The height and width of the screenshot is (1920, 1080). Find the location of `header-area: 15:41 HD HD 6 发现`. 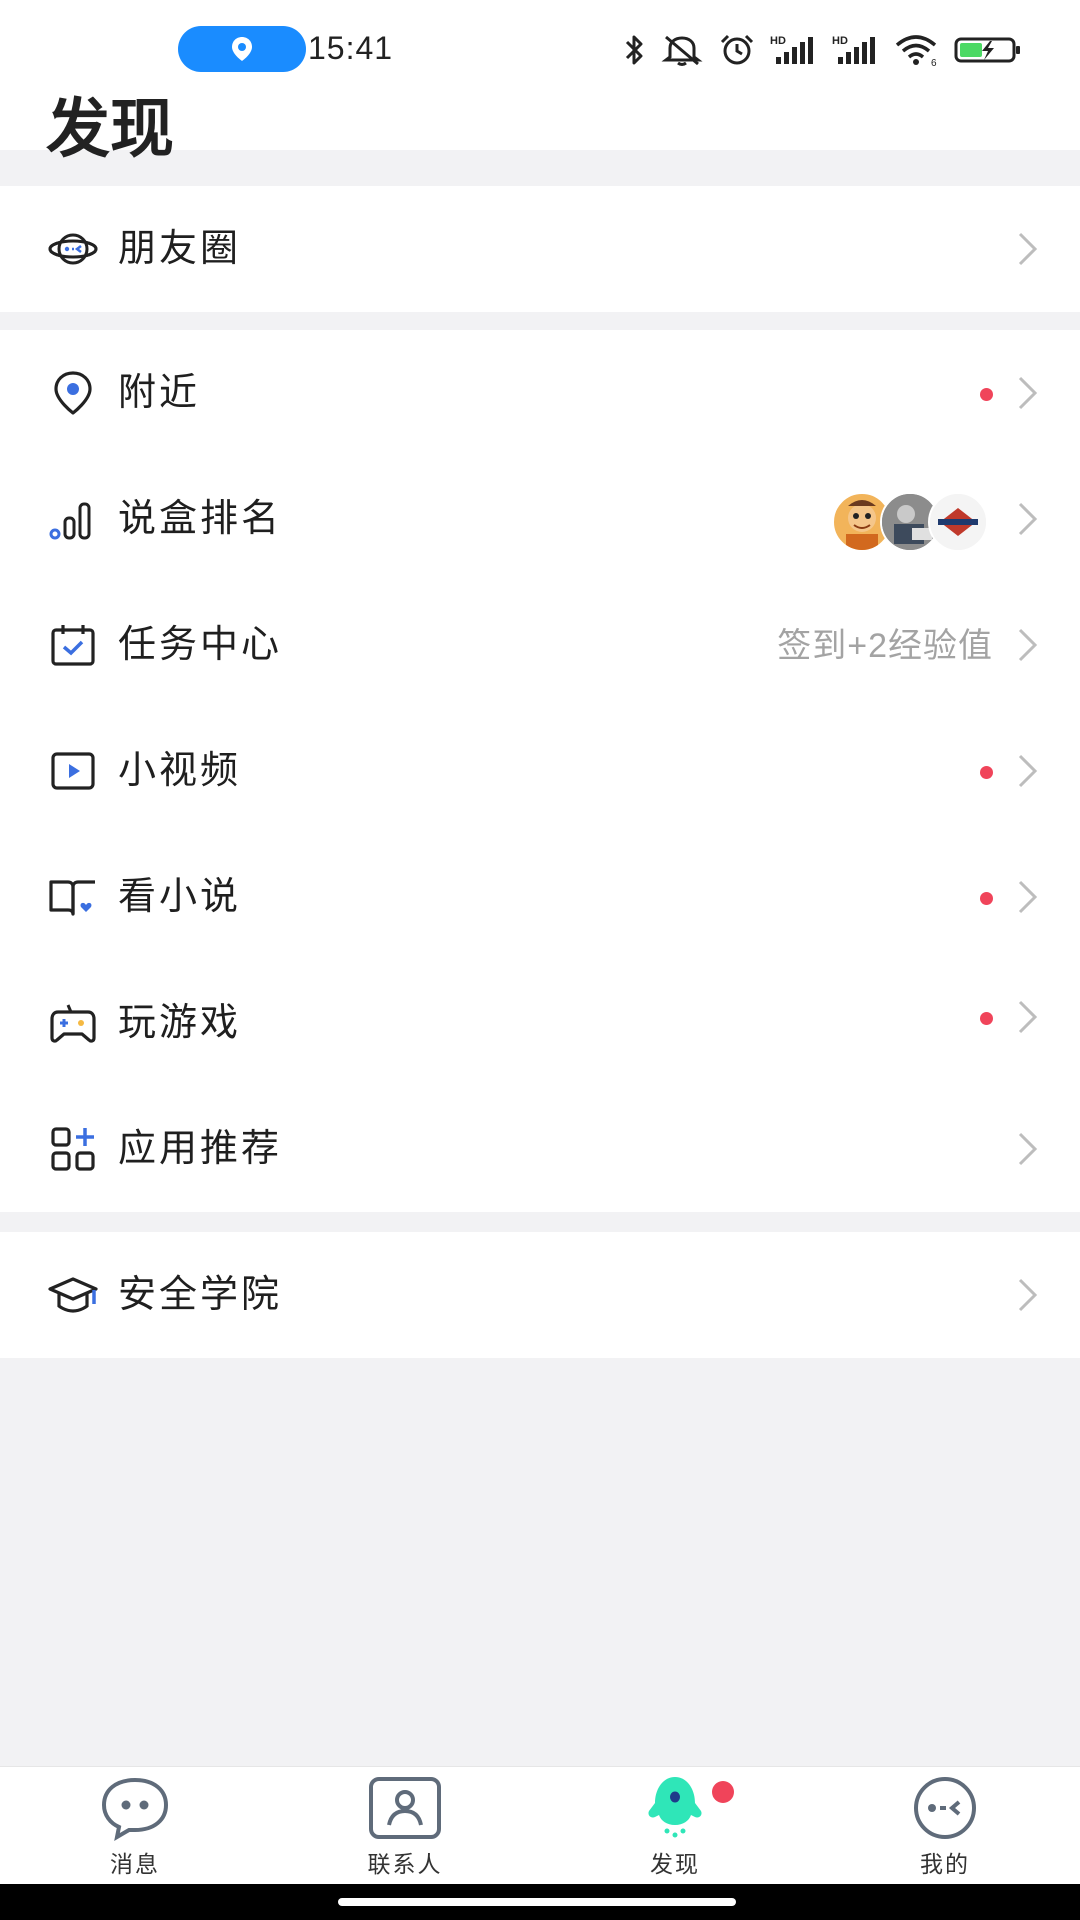

header-area: 15:41 HD HD 6 发现 is located at coordinates (540, 82).